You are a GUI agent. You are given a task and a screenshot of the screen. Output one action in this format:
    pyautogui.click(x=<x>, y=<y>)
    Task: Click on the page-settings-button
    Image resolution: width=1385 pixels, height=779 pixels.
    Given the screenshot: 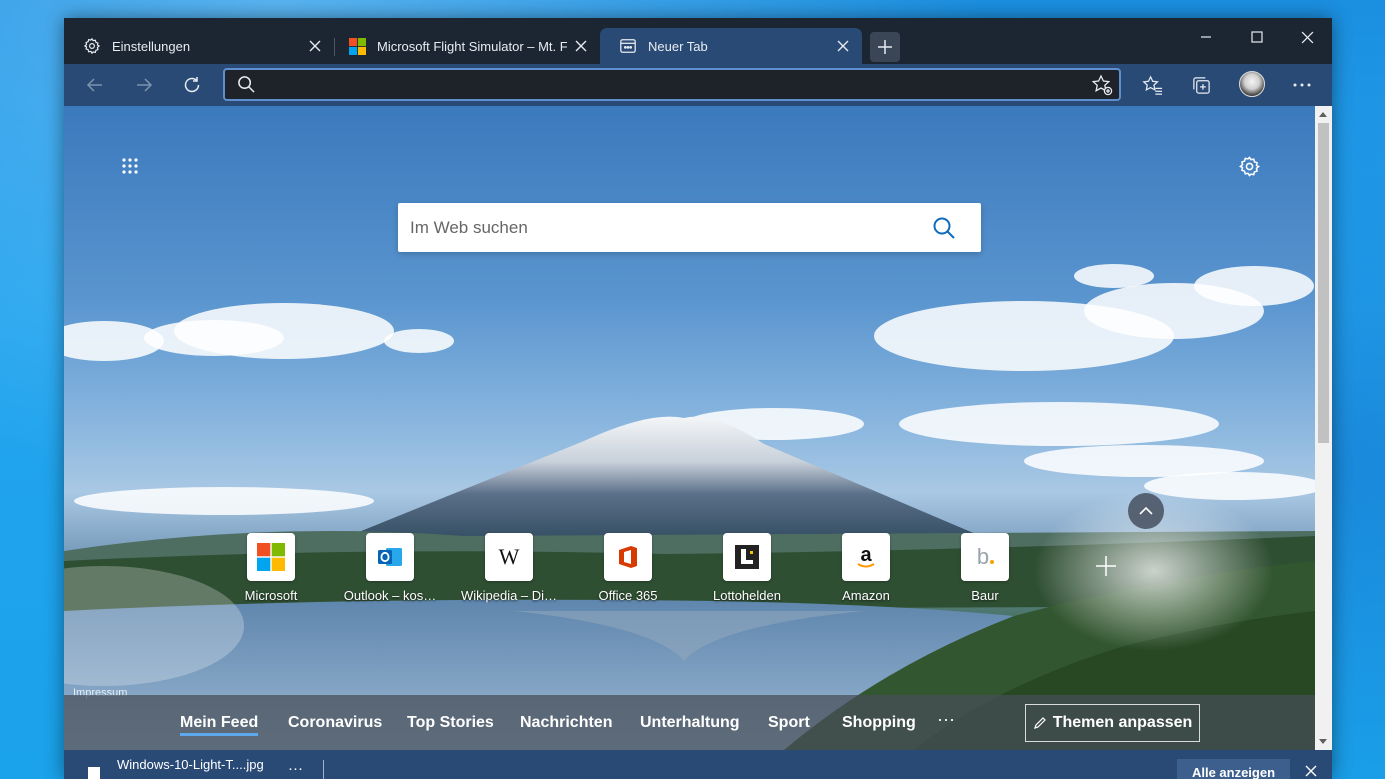 What is the action you would take?
    pyautogui.click(x=1249, y=166)
    